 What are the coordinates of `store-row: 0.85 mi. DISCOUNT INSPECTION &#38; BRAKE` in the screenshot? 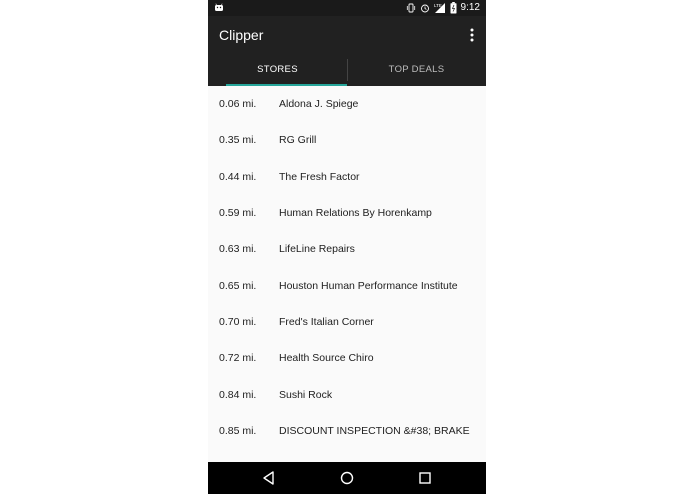 It's located at (347, 431).